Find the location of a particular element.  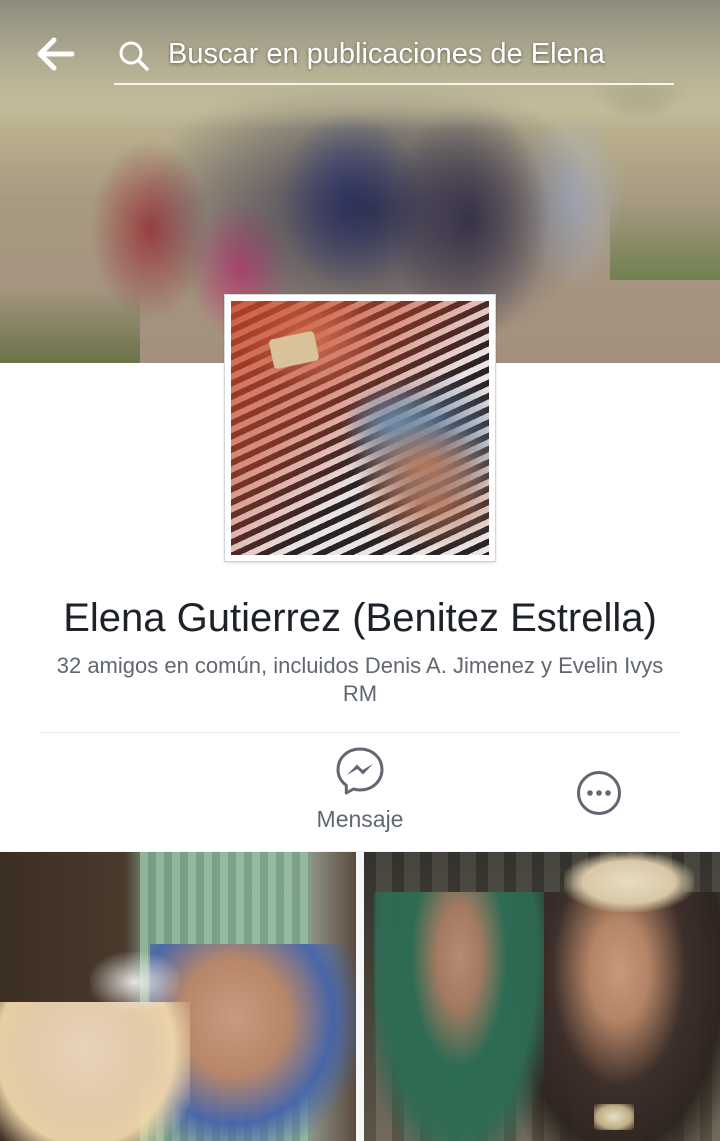

back-button is located at coordinates (56, 54).